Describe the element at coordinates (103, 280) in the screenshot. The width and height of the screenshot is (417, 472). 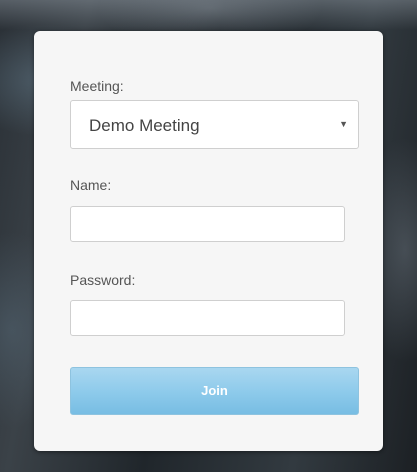
I see `password-label: Password:` at that location.